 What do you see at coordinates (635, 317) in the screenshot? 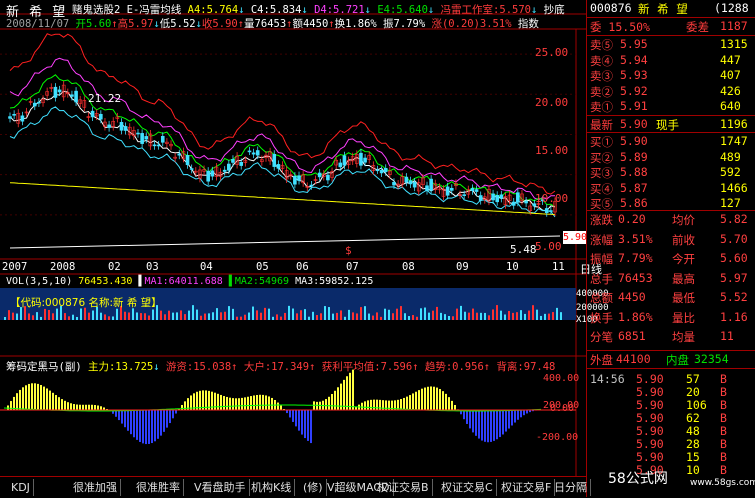
I see `stat-value: 1.86%` at bounding box center [635, 317].